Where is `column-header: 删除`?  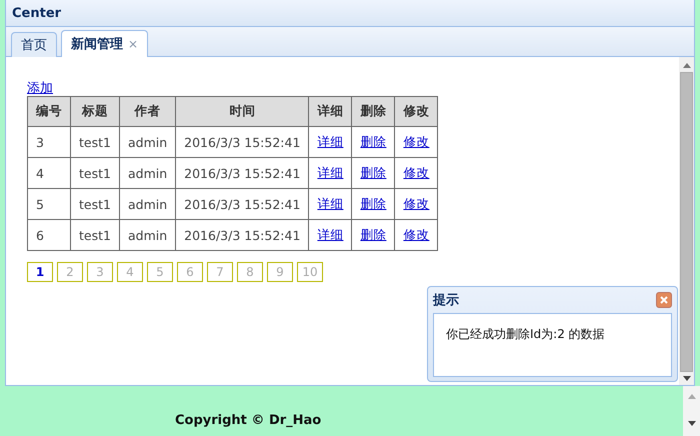 column-header: 删除 is located at coordinates (373, 111).